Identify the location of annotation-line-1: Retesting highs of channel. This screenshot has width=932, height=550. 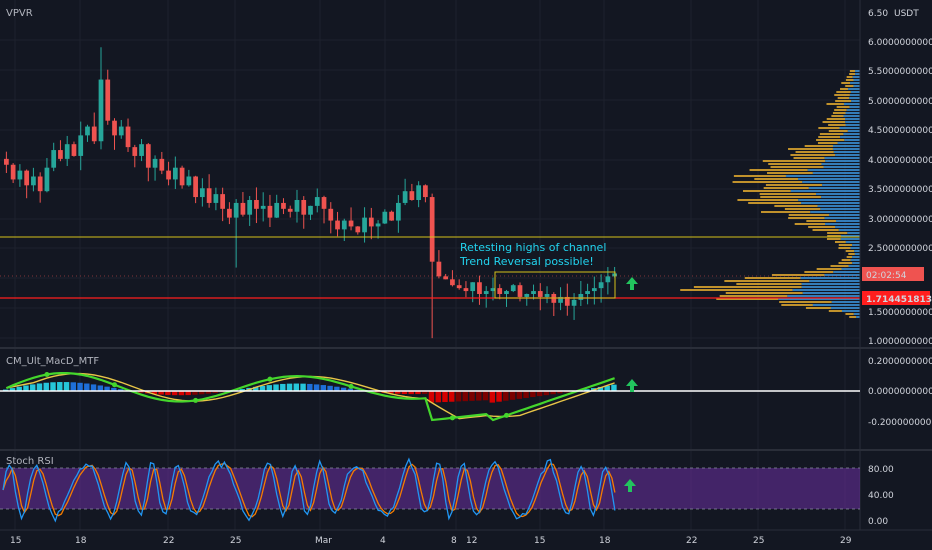
(533, 247).